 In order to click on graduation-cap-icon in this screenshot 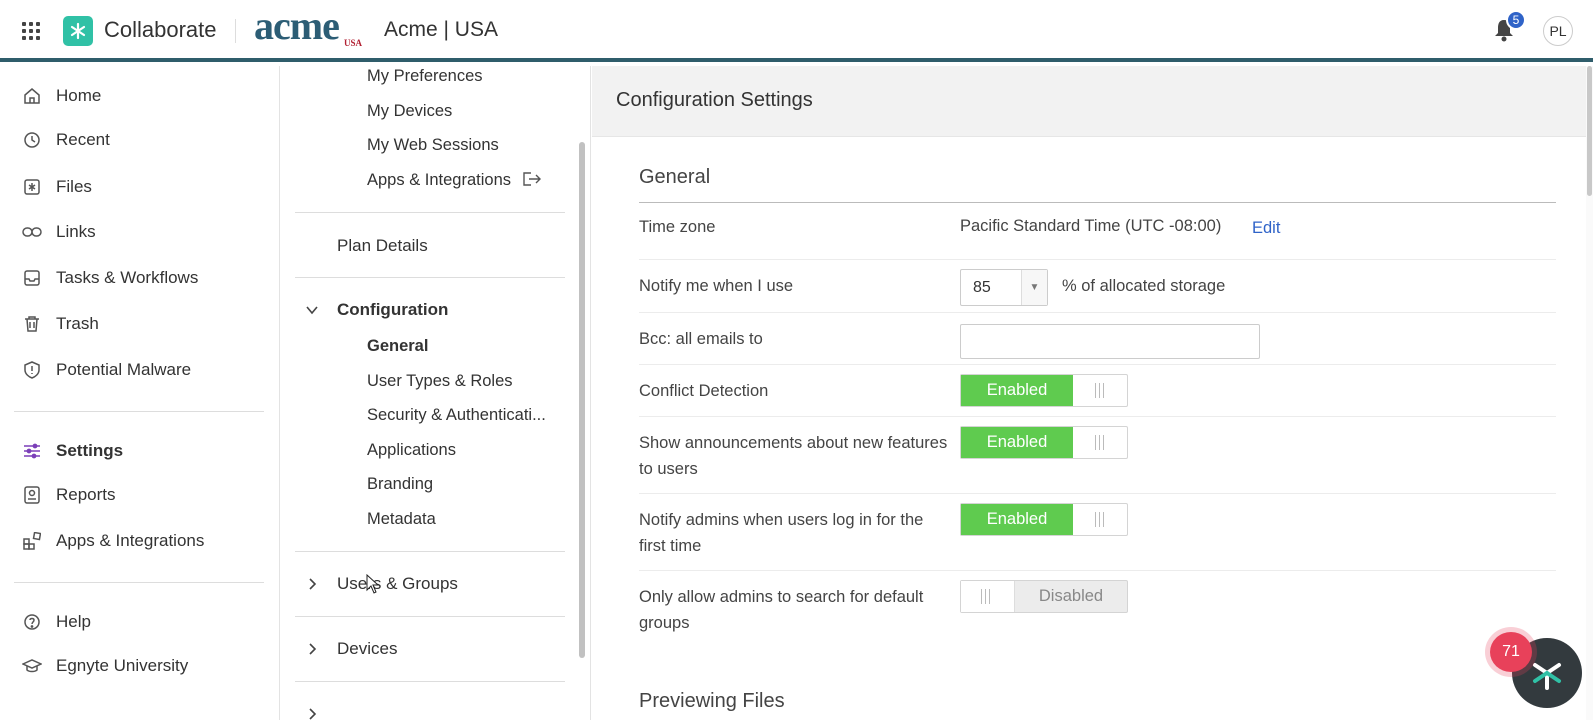, I will do `click(32, 666)`.